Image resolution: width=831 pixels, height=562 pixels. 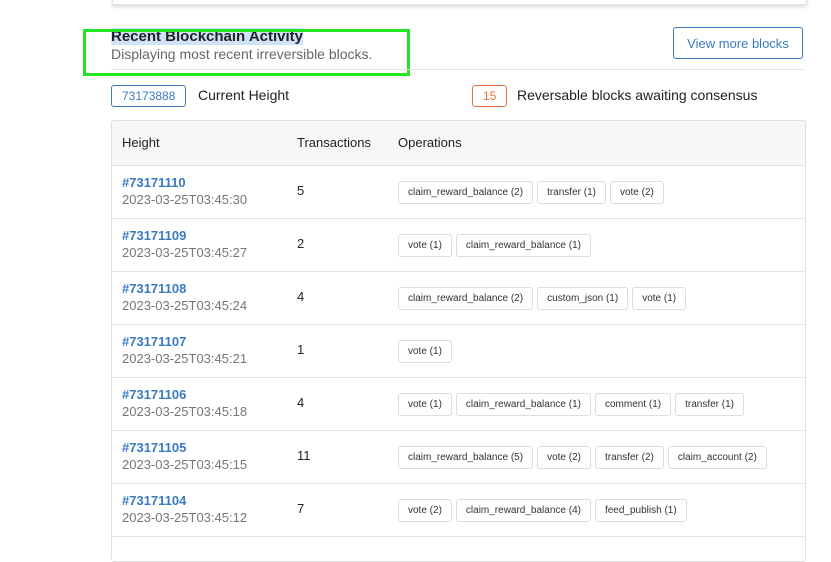 What do you see at coordinates (185, 199) in the screenshot?
I see `block-timestamp: 2023-03-25T03:45:30` at bounding box center [185, 199].